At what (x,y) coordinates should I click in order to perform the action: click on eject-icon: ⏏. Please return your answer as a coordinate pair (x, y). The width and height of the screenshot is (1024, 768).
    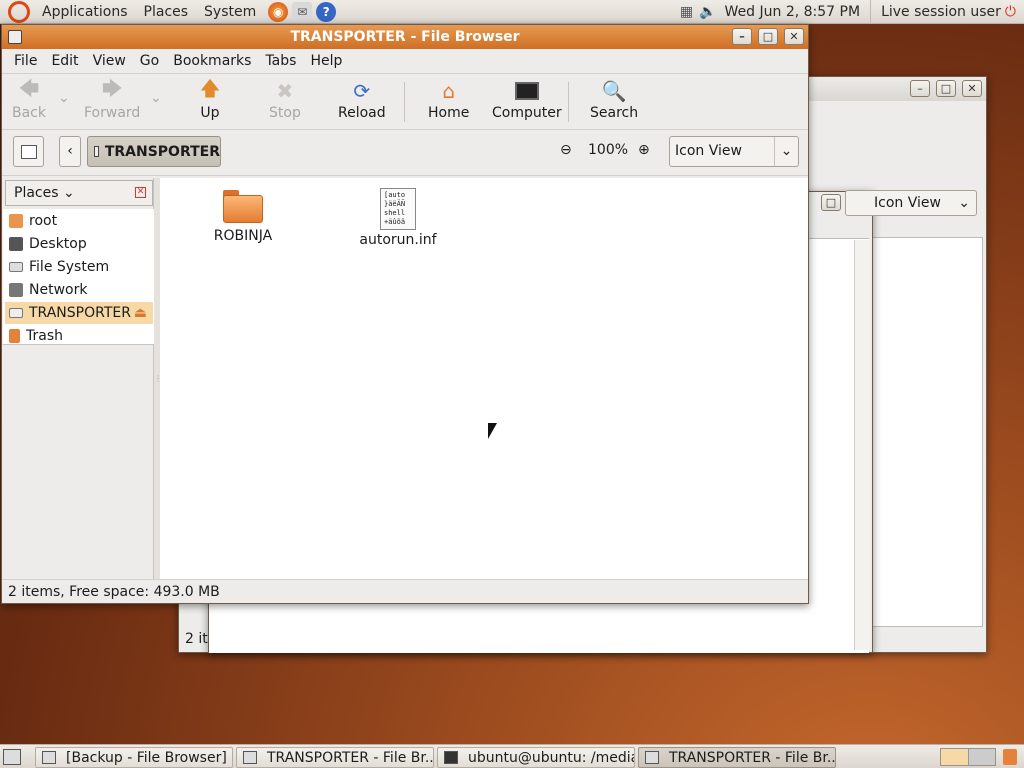
    Looking at the image, I should click on (140, 313).